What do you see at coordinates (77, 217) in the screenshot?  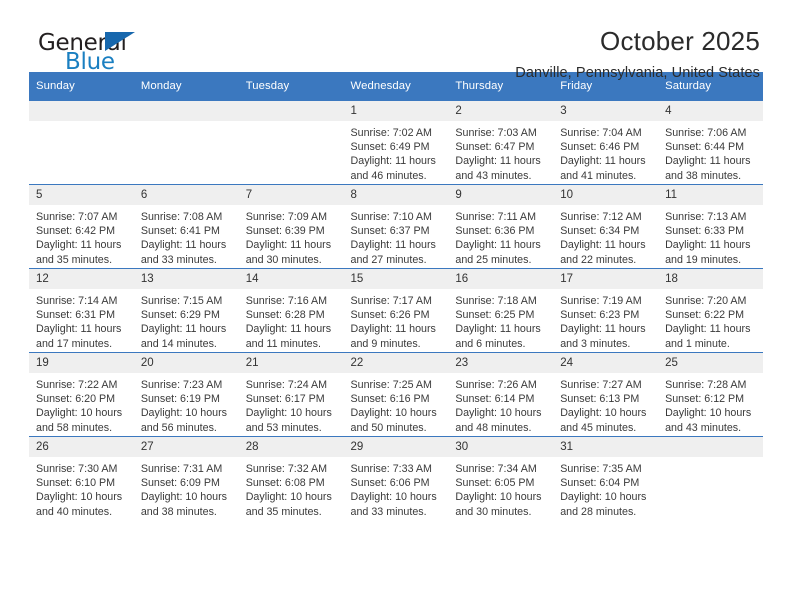 I see `sunrise-text: Sunrise: 7:07 AM` at bounding box center [77, 217].